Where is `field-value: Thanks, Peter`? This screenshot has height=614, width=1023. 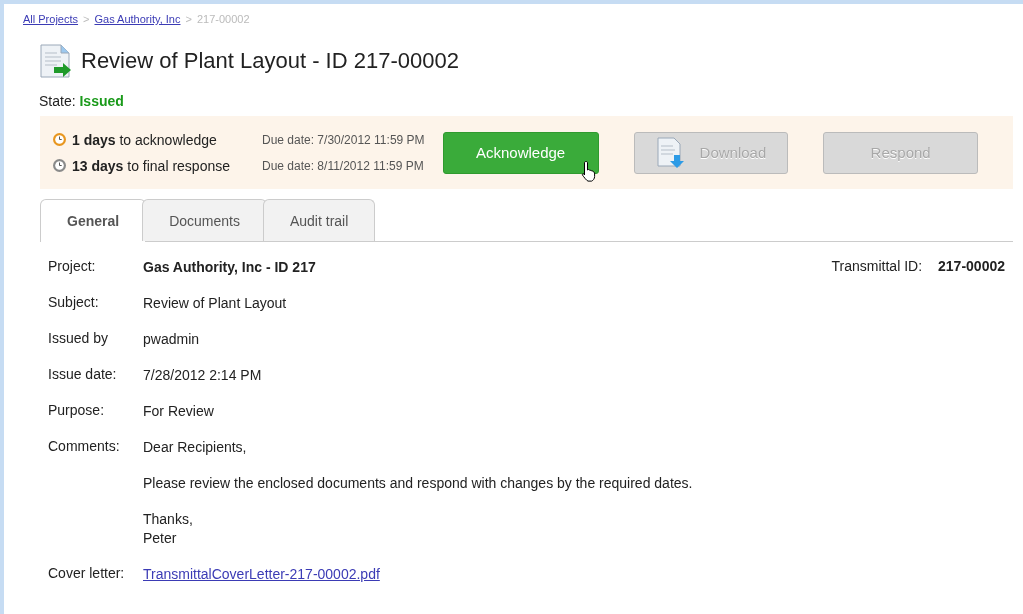
field-value: Thanks, Peter is located at coordinates (168, 529).